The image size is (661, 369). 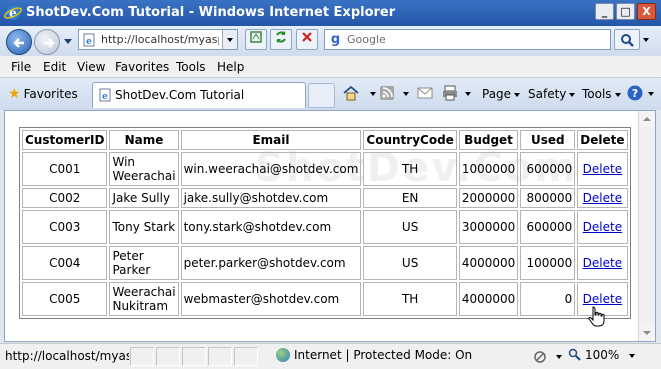 I want to click on menu-favorites: Favorites, so click(x=142, y=67).